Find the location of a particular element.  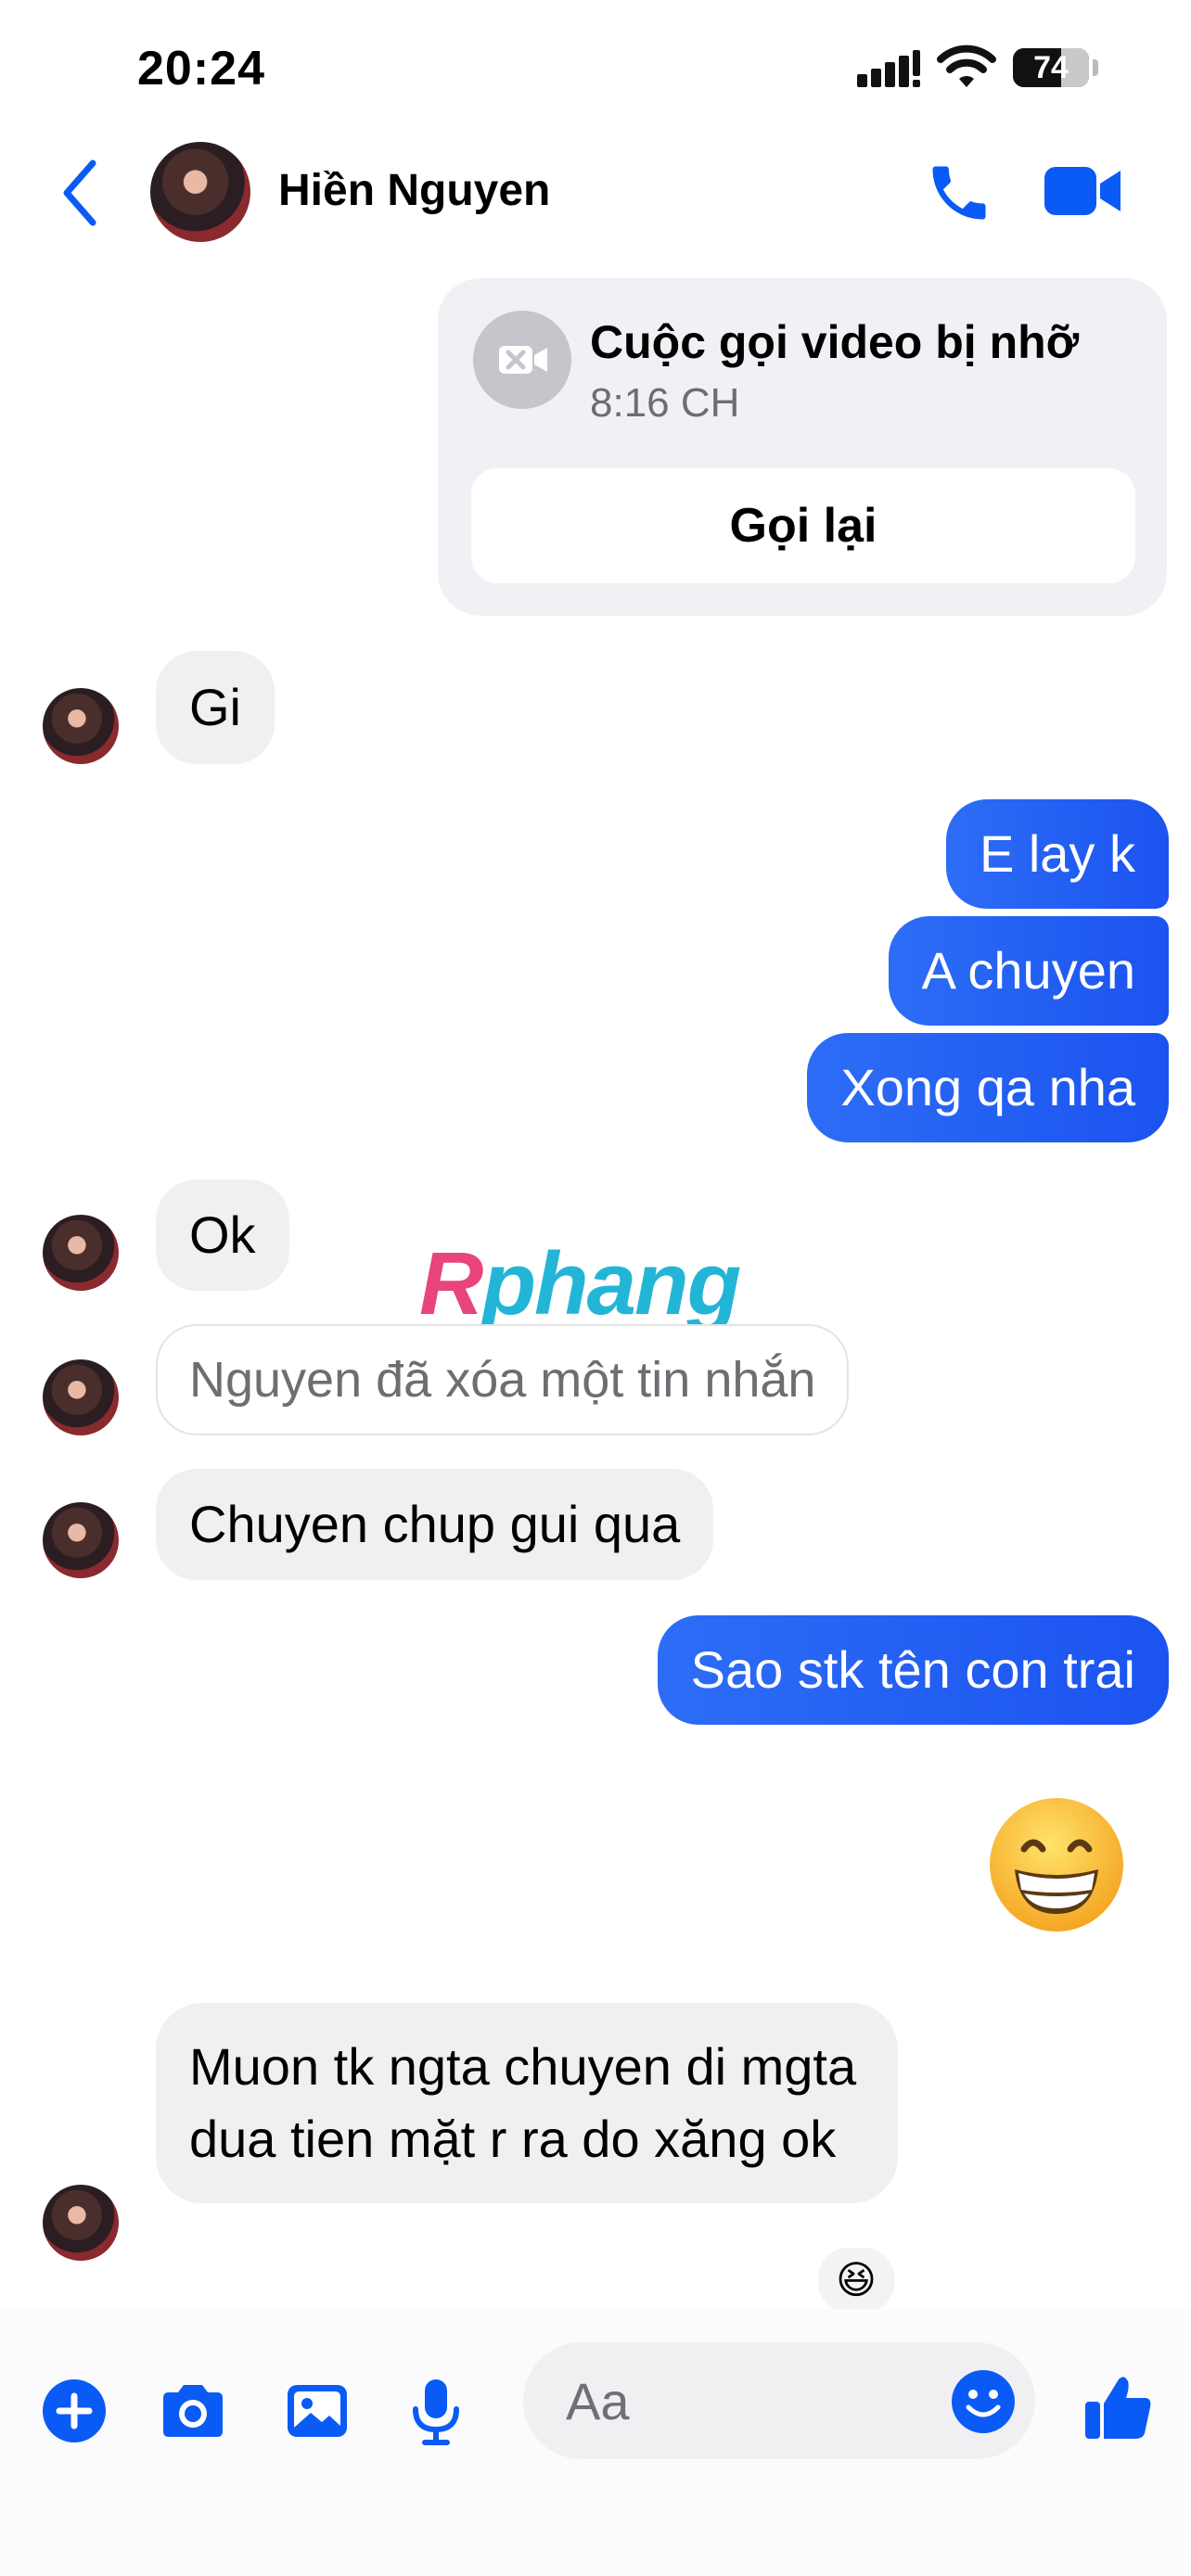

battery-level: 74 is located at coordinates (1051, 67).